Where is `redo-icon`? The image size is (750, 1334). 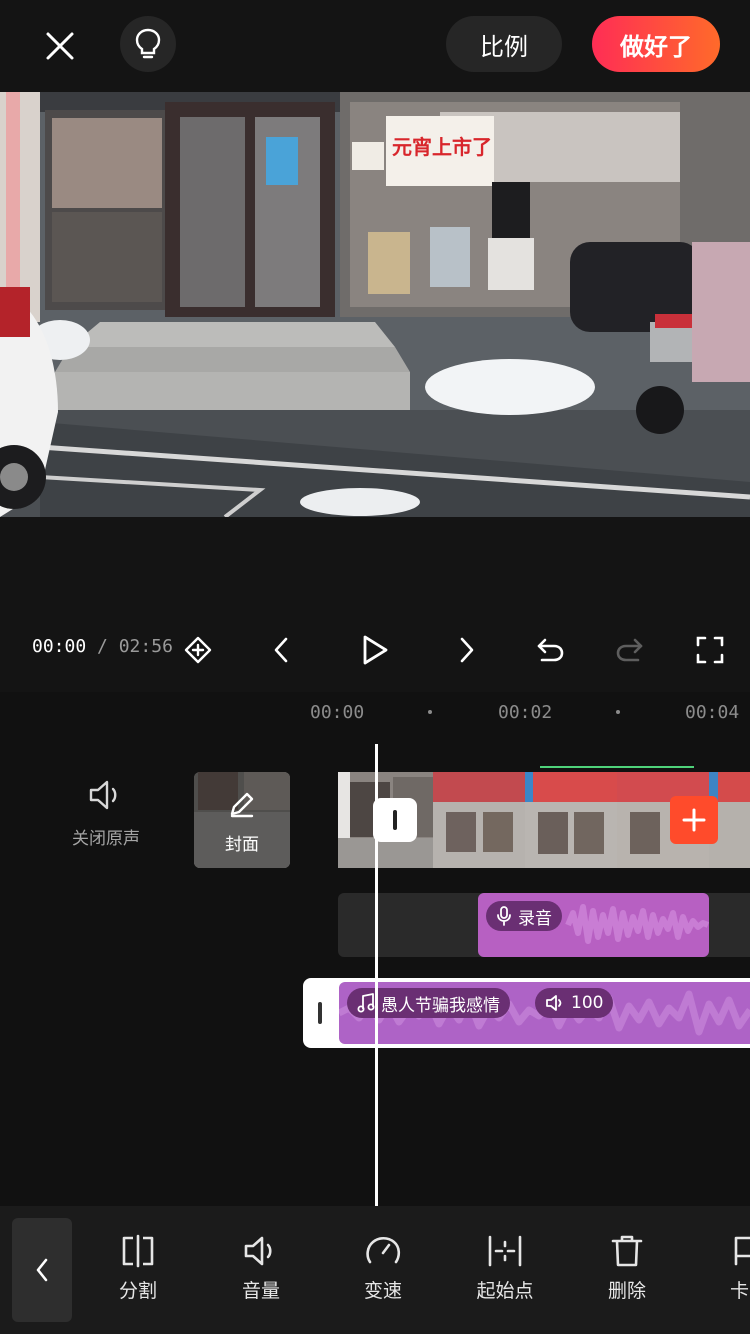
redo-icon is located at coordinates (629, 650).